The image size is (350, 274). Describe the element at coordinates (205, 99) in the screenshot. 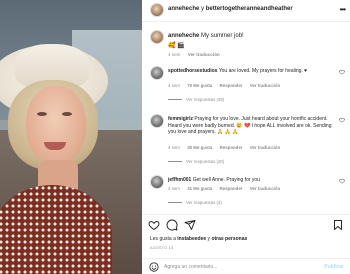

I see `view-replies-label: Ver respuestas (49)` at that location.